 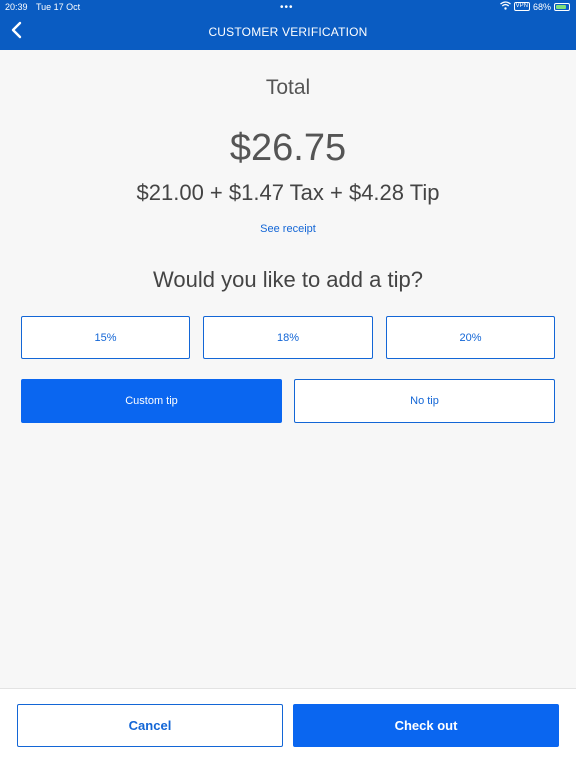 I want to click on status-indicators: VPN 68%, so click(x=534, y=6).